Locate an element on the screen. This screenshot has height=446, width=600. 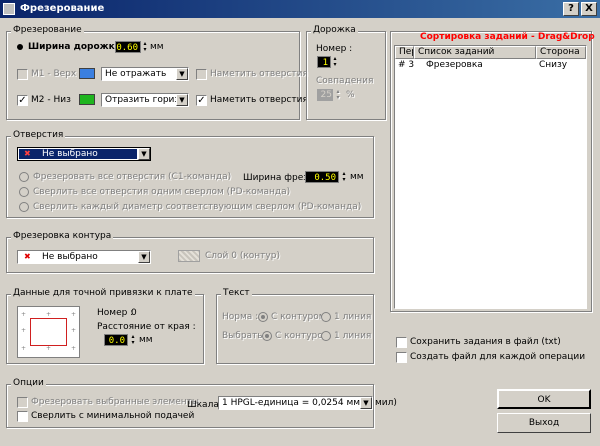
mill-selected-label: Фрезеровать выбранные элементы is located at coordinates (115, 402).